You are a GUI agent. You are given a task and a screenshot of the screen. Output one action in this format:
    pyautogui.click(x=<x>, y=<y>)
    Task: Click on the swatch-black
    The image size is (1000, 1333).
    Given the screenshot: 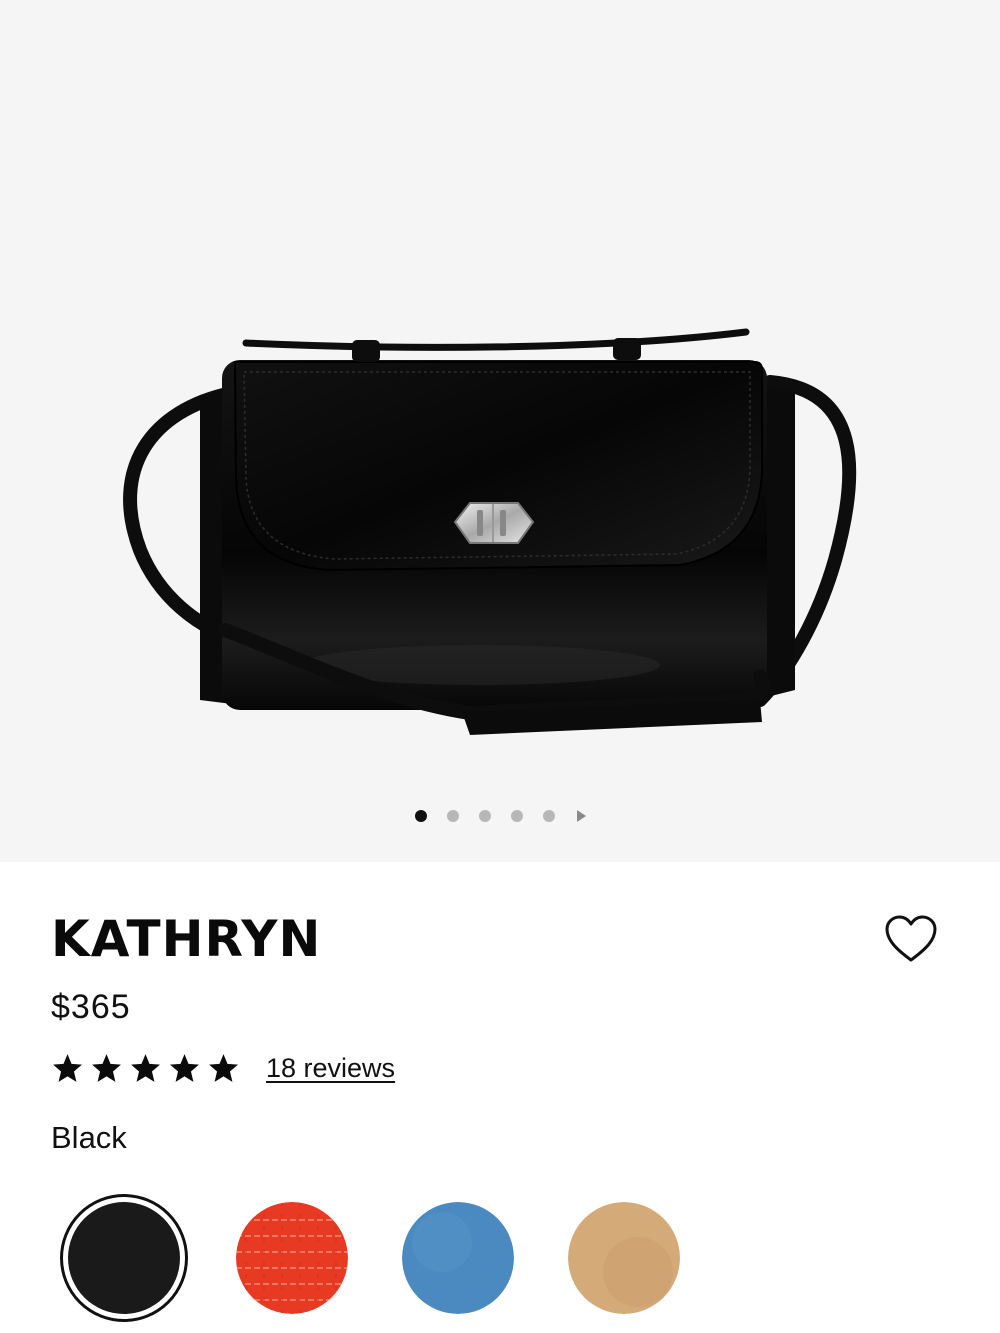 What is the action you would take?
    pyautogui.click(x=124, y=1258)
    